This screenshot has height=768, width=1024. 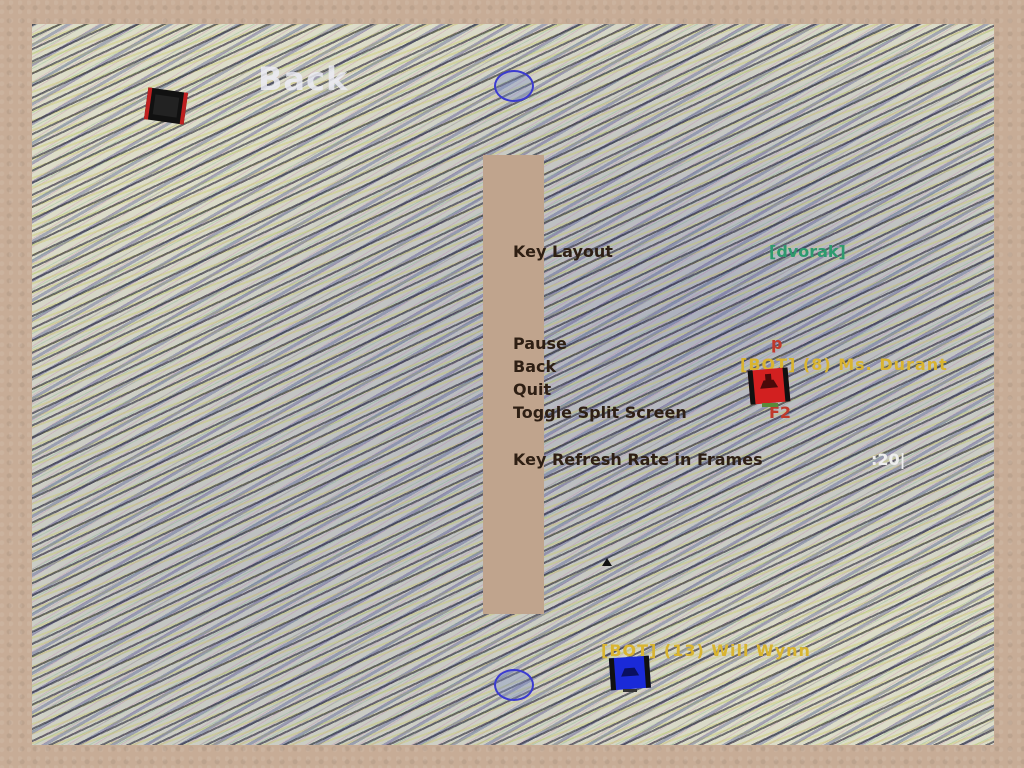 I want to click on black-tank, so click(x=166, y=106).